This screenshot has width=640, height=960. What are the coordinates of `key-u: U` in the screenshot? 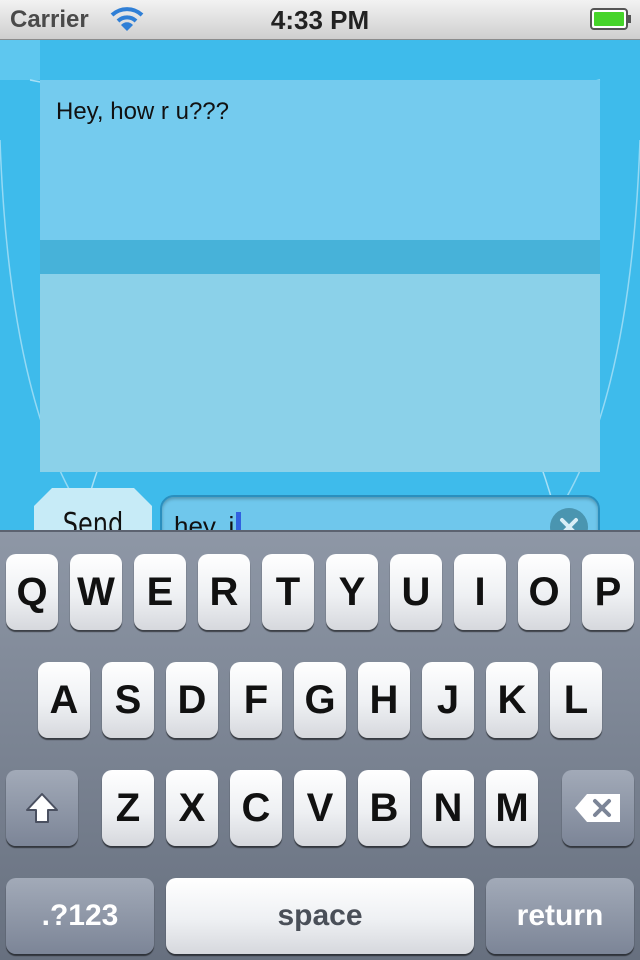 It's located at (416, 592).